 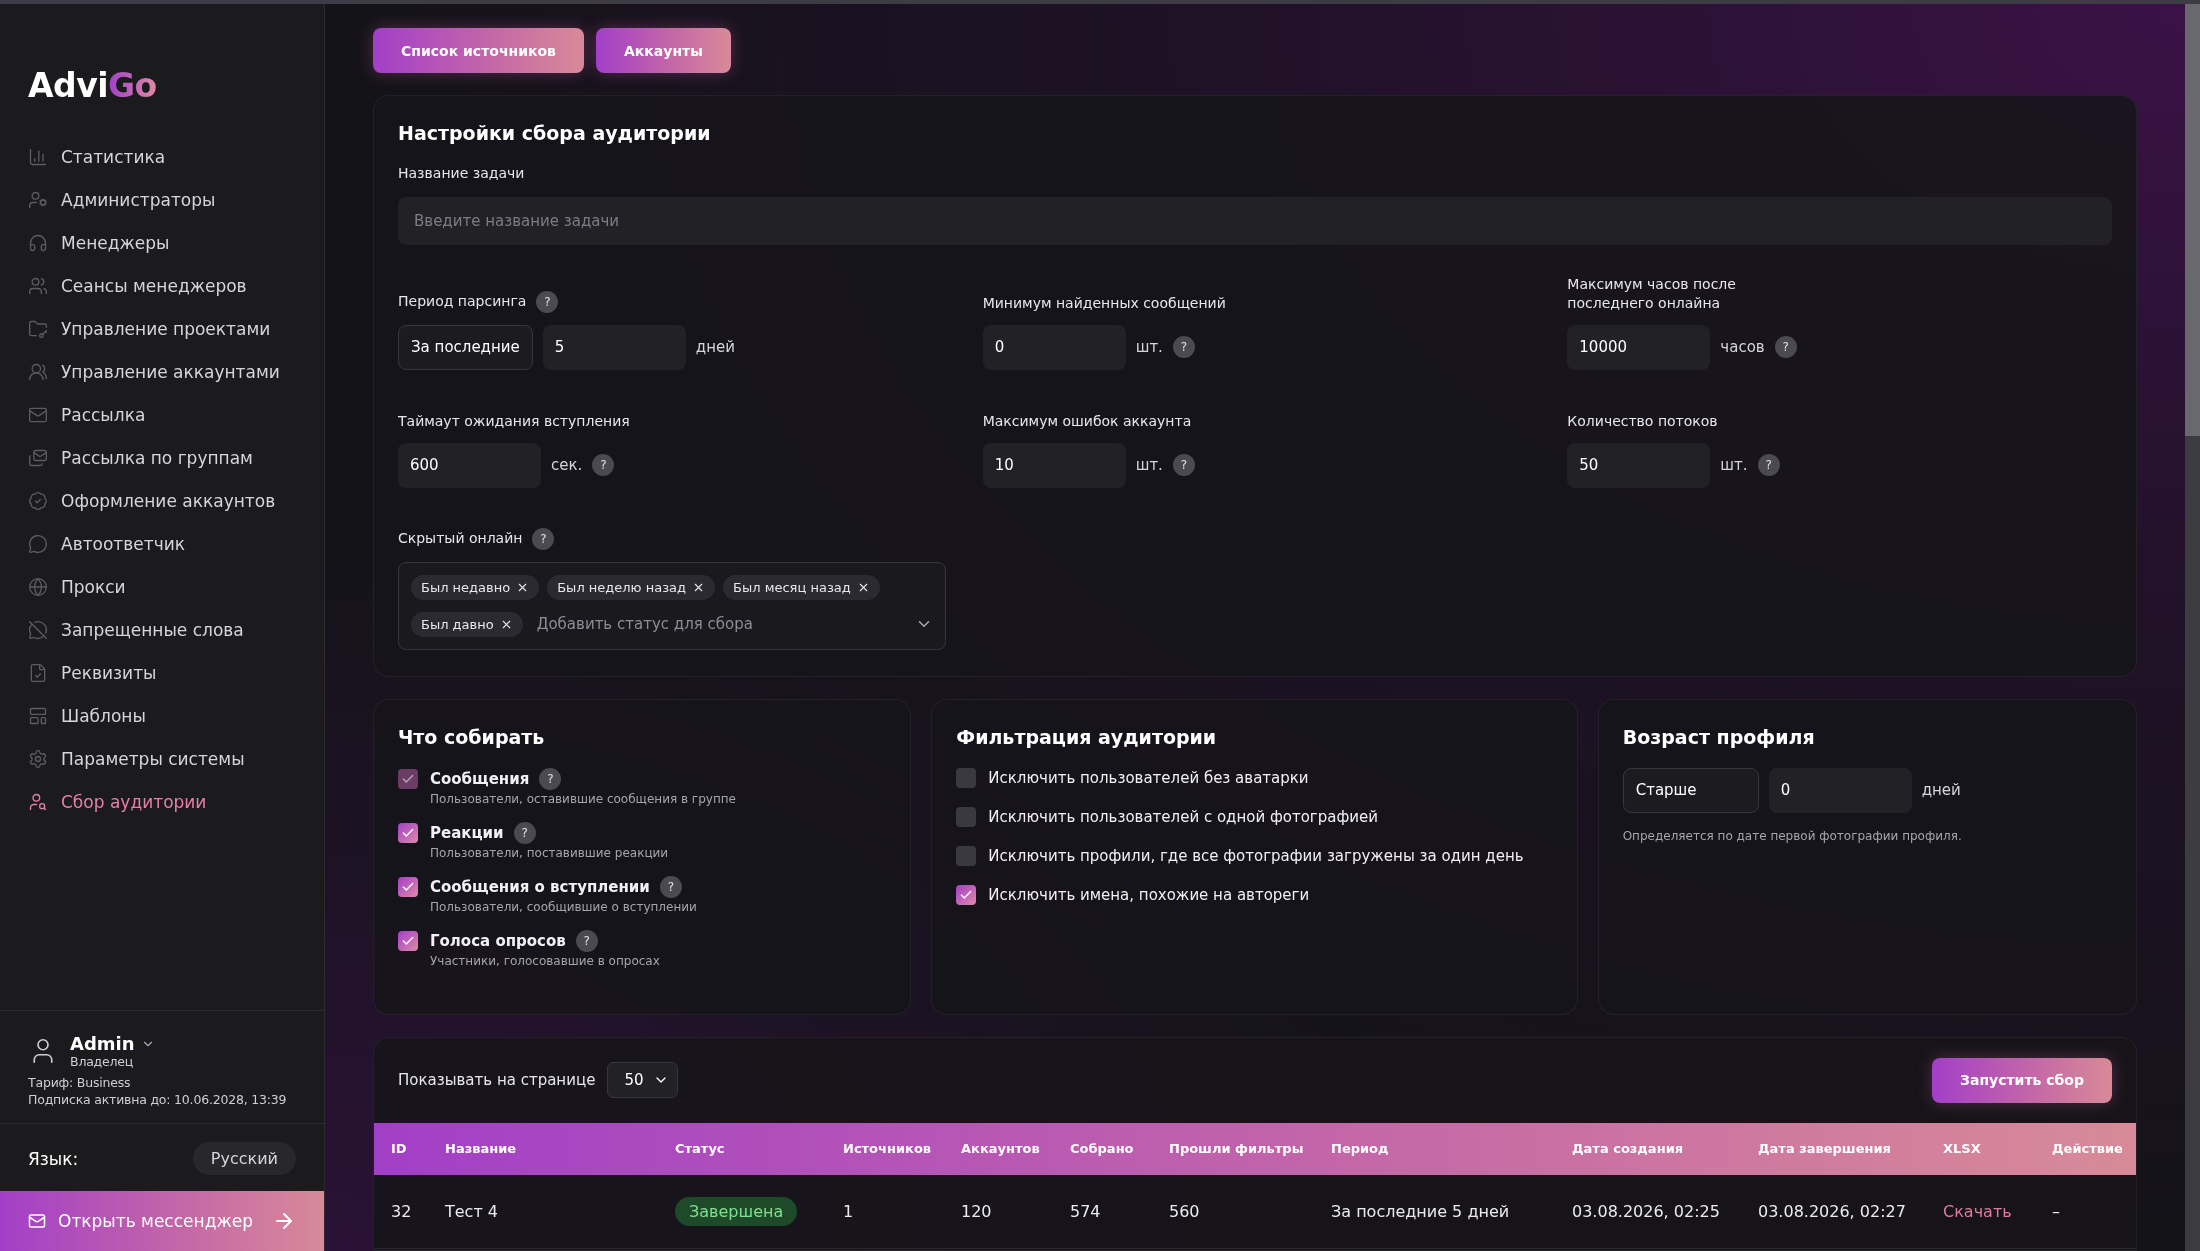 What do you see at coordinates (801, 587) in the screenshot?
I see `tag-chip: Был месяц назад` at bounding box center [801, 587].